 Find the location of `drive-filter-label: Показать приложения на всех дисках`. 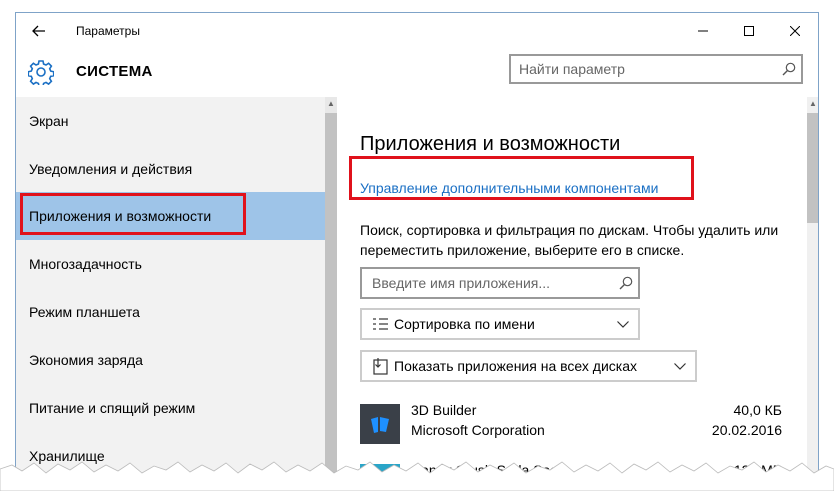

drive-filter-label: Показать приложения на всех дисках is located at coordinates (515, 366).